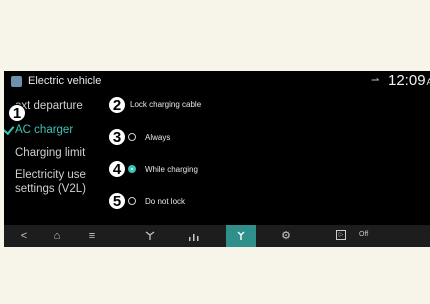 Image resolution: width=430 pixels, height=304 pixels. What do you see at coordinates (165, 201) in the screenshot?
I see `option-do-not-lock-label: Do not lock` at bounding box center [165, 201].